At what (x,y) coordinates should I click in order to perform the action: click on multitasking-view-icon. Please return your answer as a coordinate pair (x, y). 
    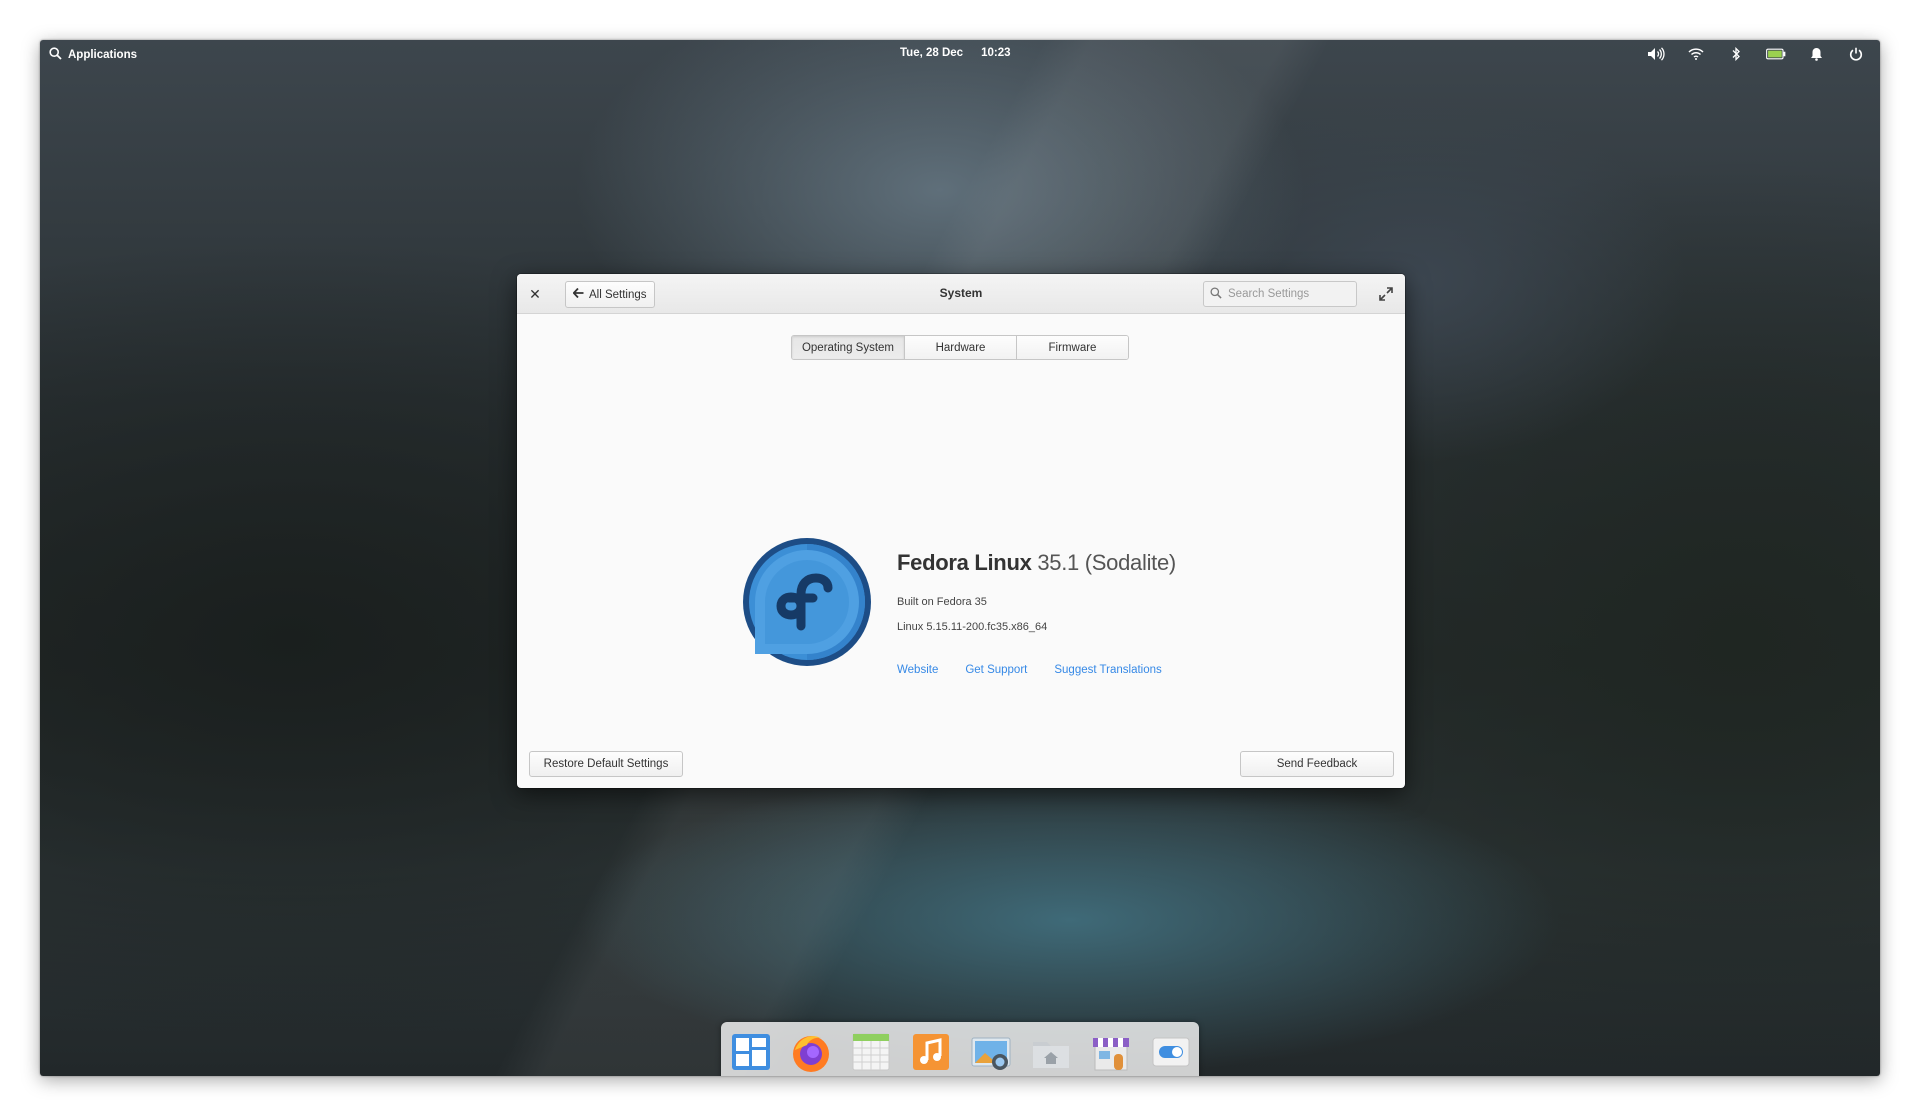
    Looking at the image, I should click on (751, 1052).